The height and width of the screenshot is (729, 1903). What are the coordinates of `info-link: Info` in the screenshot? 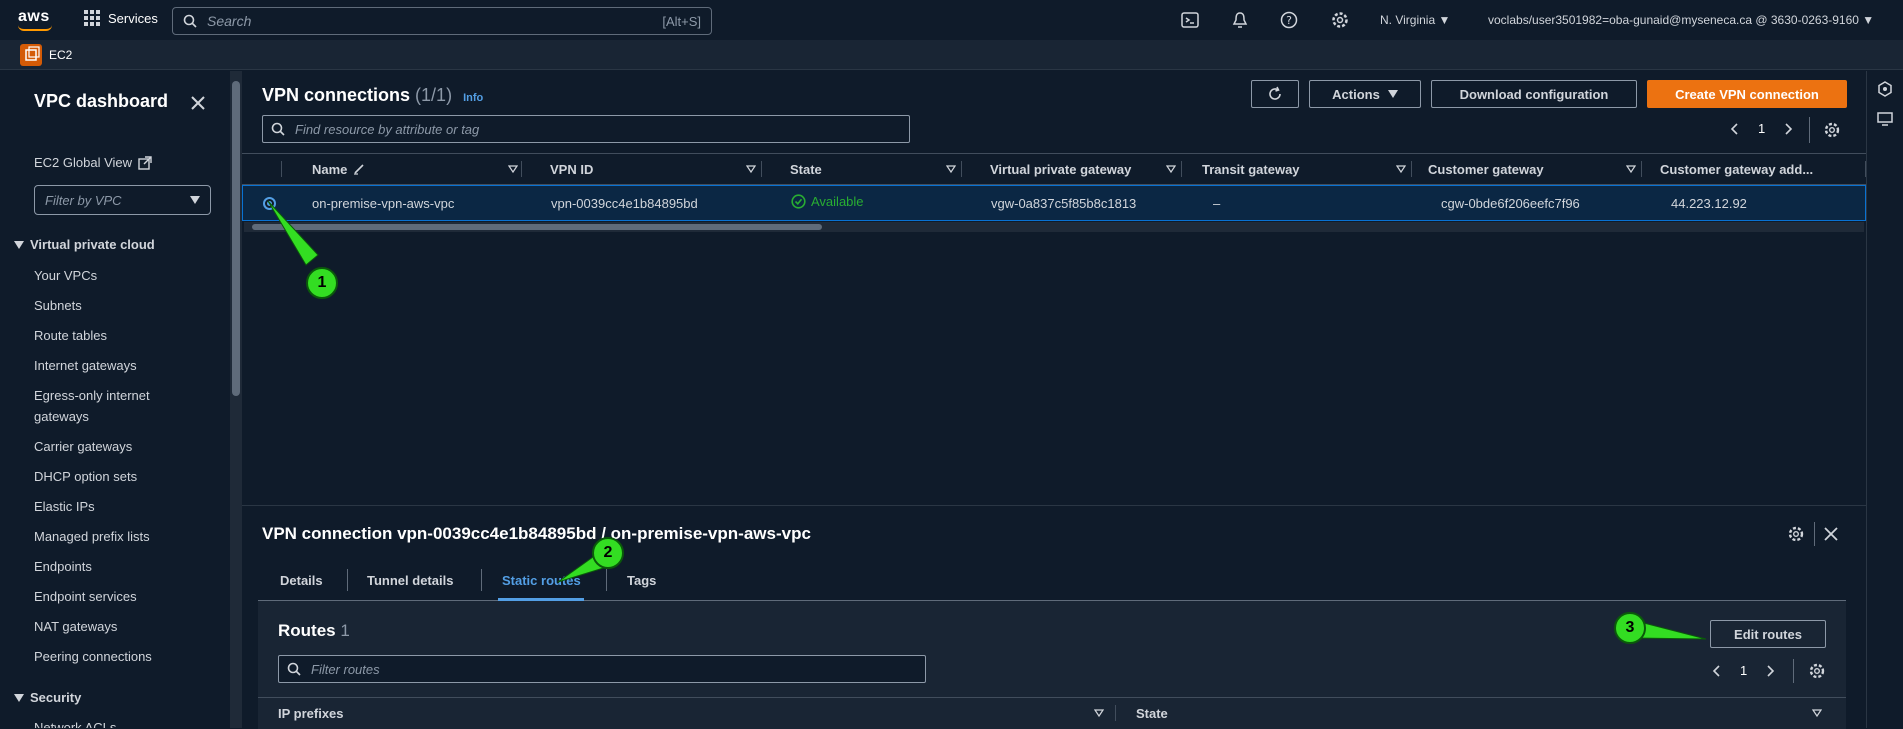 It's located at (473, 98).